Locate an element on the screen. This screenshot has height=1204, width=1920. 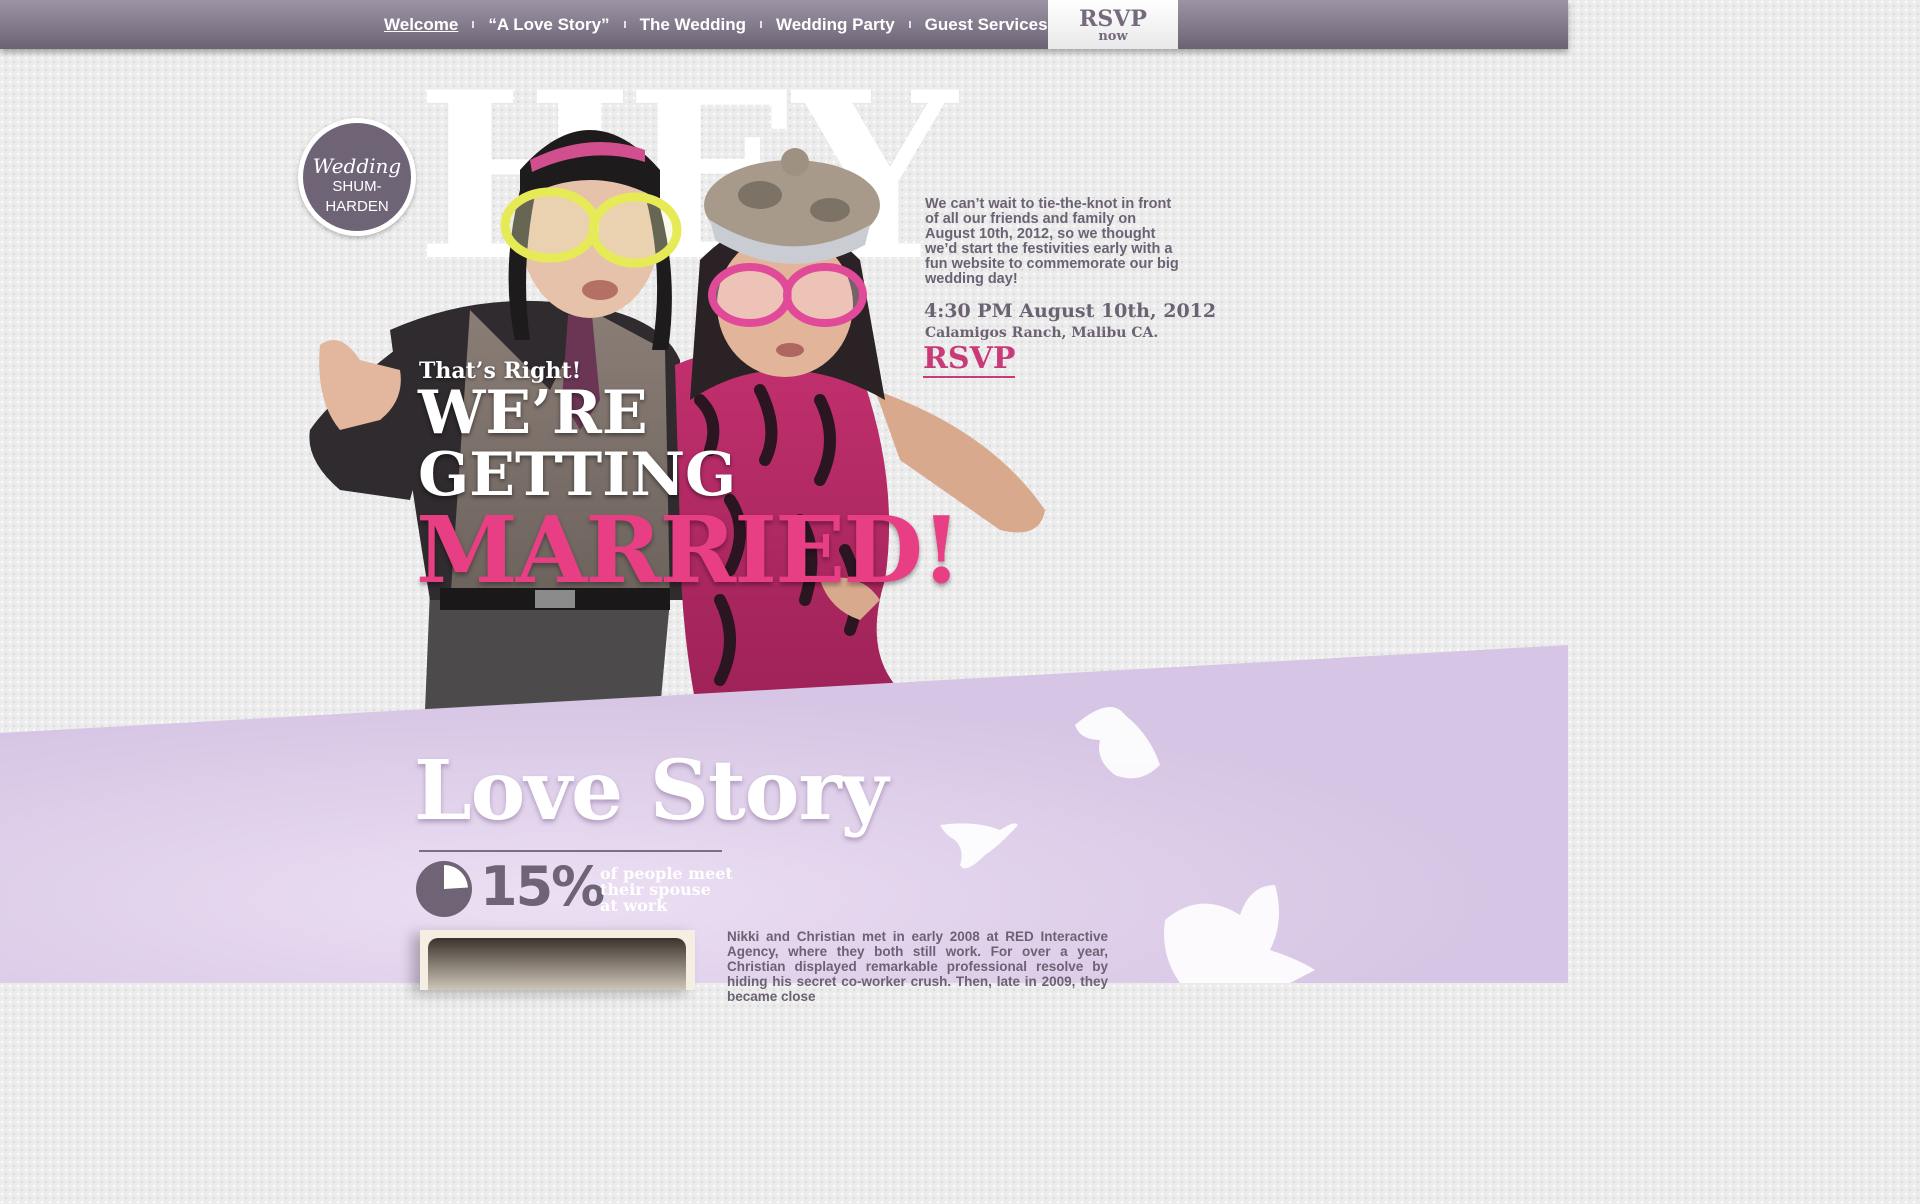
title-divider is located at coordinates (570, 851).